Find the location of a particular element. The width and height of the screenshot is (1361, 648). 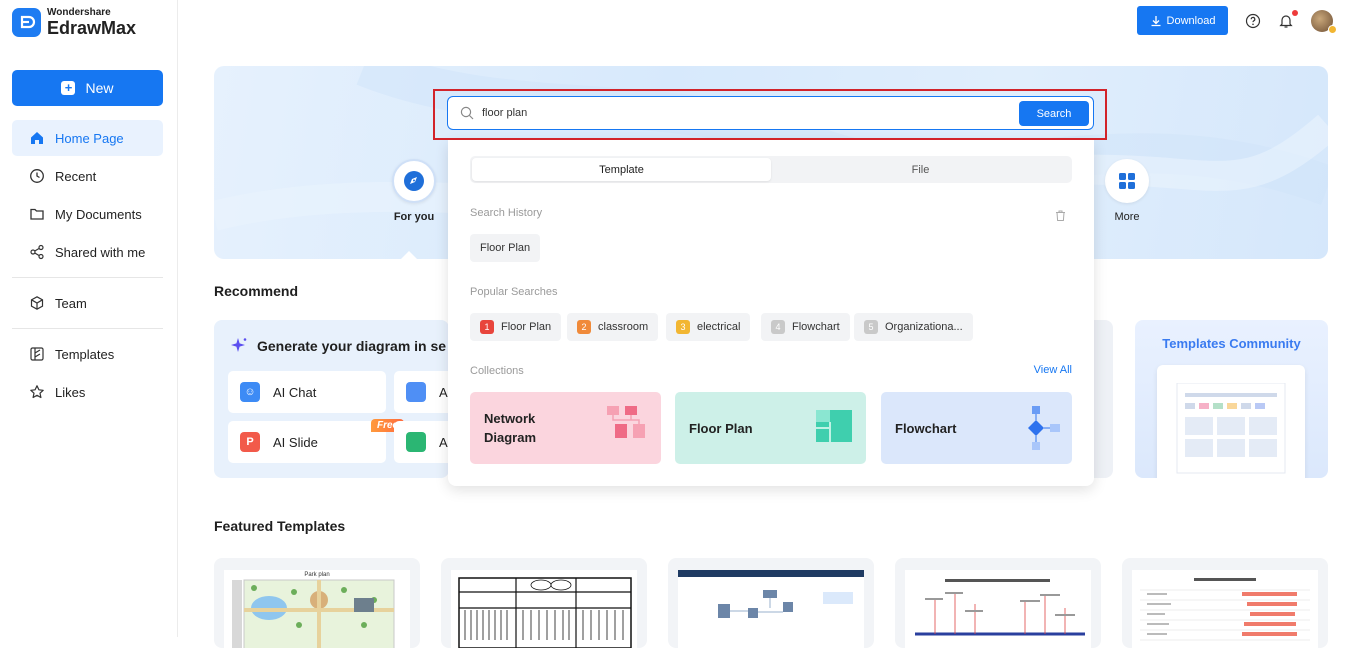

rank-badge: 1 is located at coordinates (487, 327).